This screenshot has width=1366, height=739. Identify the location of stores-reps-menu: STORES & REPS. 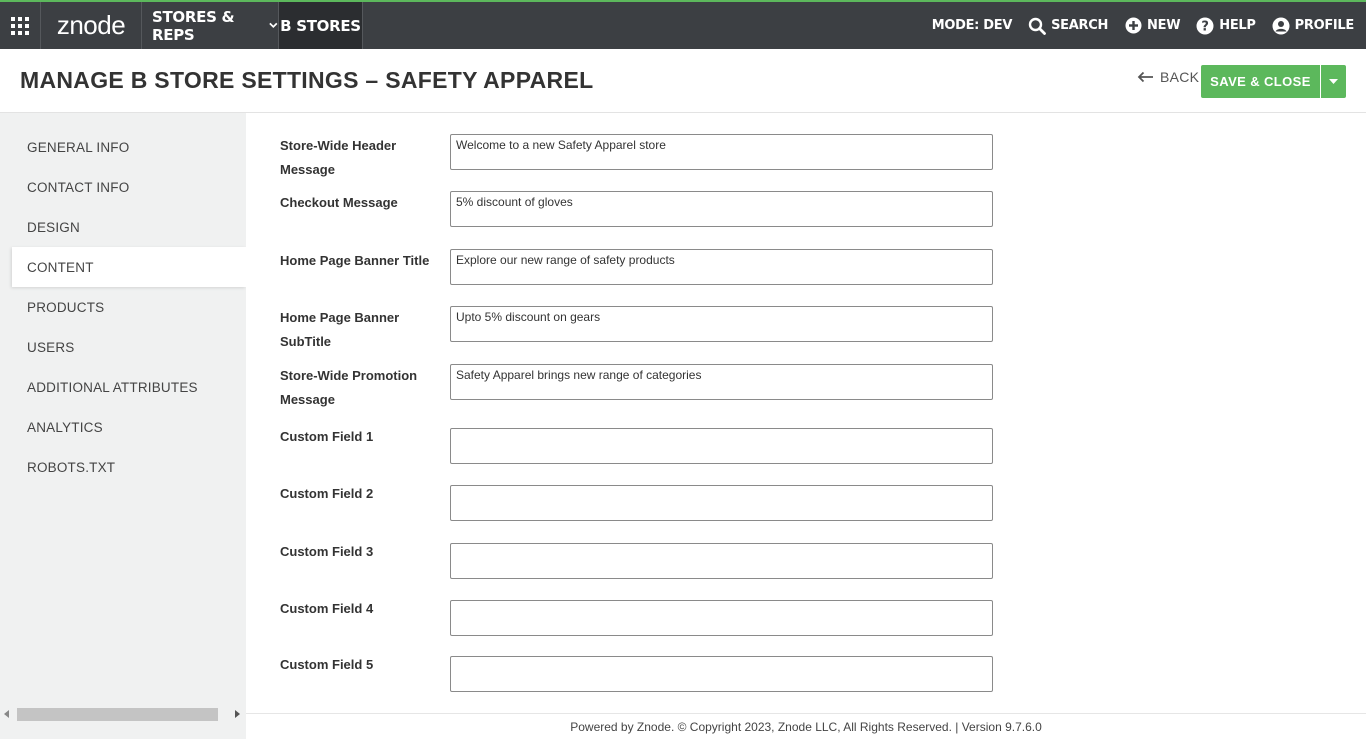
(210, 25).